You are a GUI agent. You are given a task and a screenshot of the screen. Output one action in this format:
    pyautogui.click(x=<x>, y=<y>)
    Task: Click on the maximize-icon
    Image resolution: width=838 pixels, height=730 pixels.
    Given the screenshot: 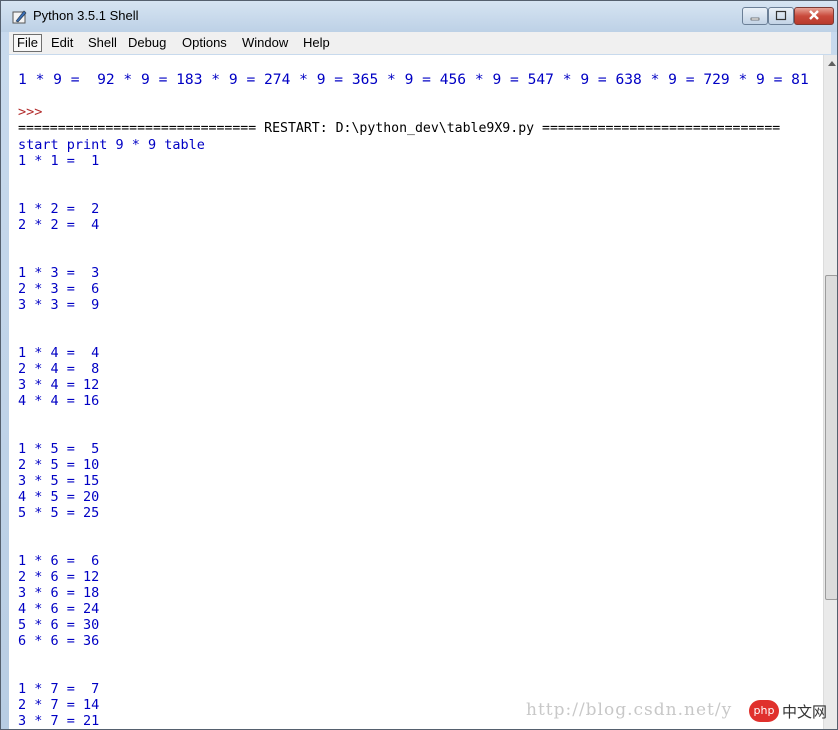 What is the action you would take?
    pyautogui.click(x=781, y=15)
    